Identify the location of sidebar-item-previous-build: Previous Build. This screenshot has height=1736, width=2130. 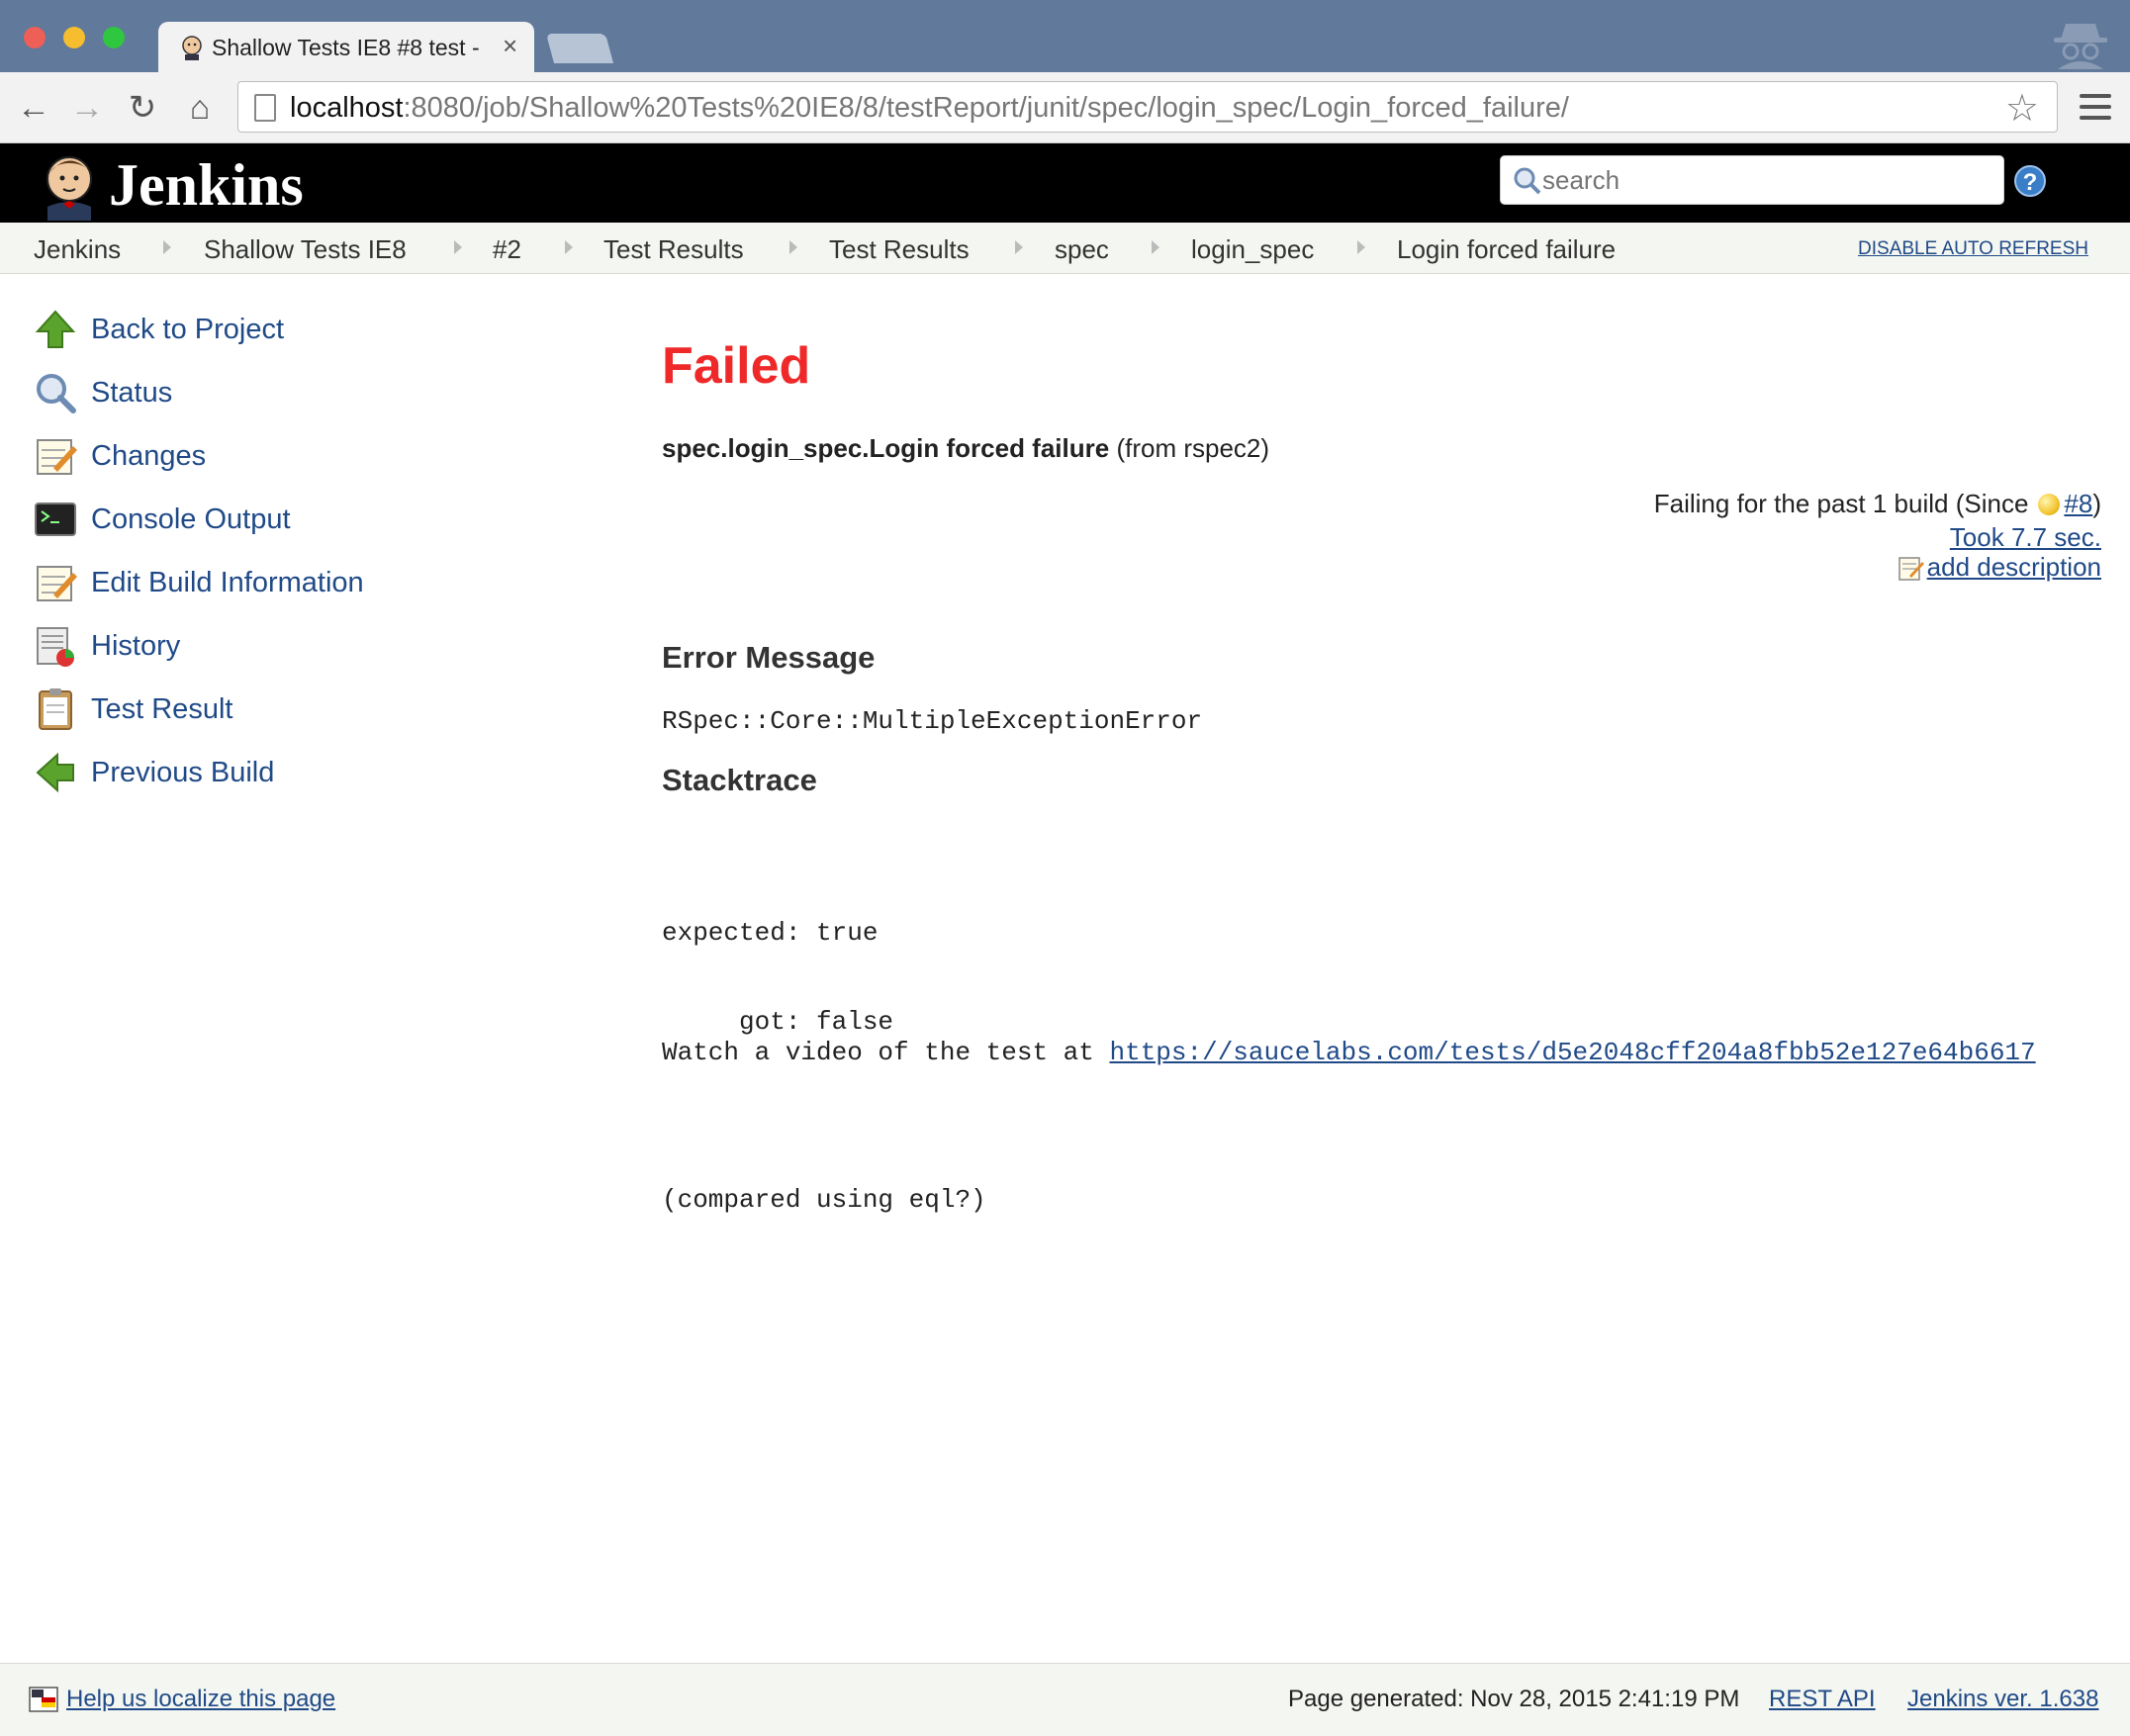
(153, 772).